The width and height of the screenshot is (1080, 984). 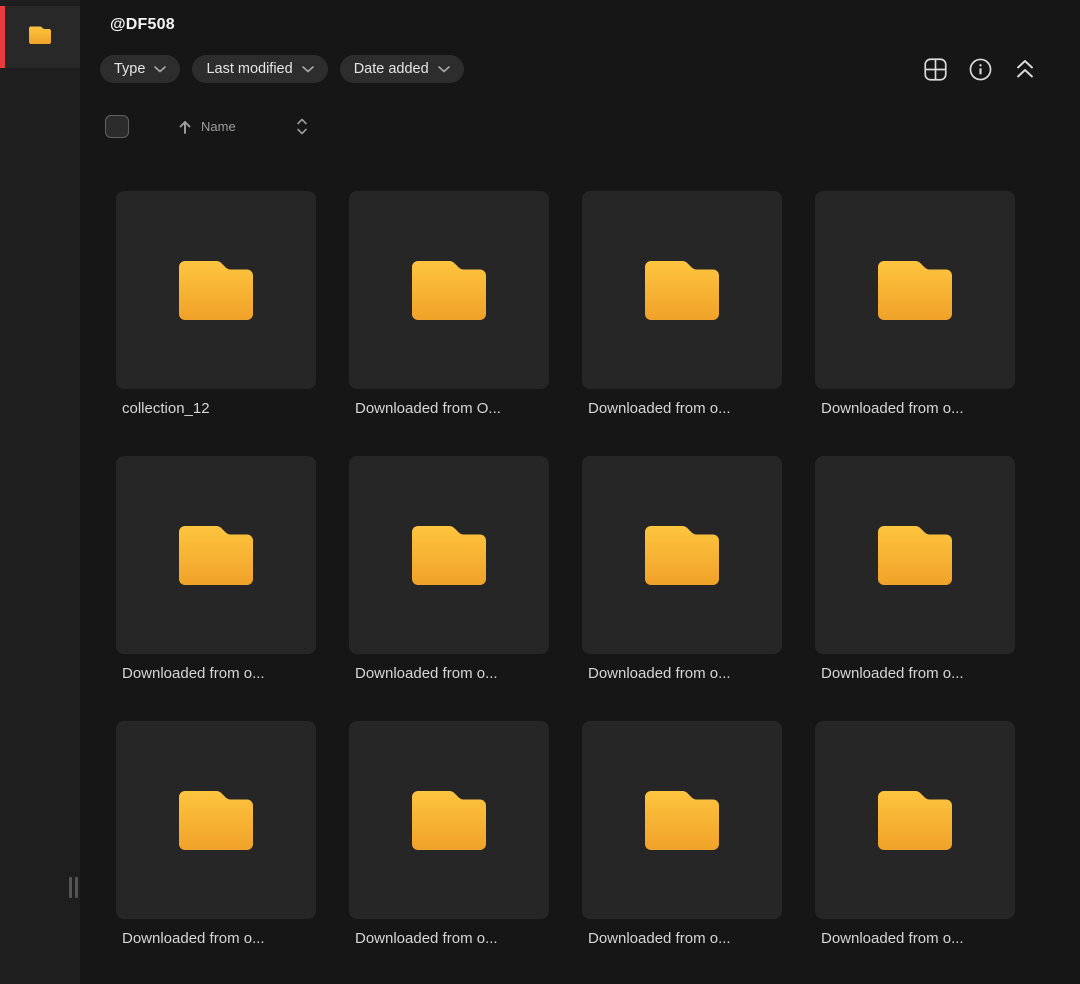 I want to click on filter-type-label: Type, so click(x=130, y=69).